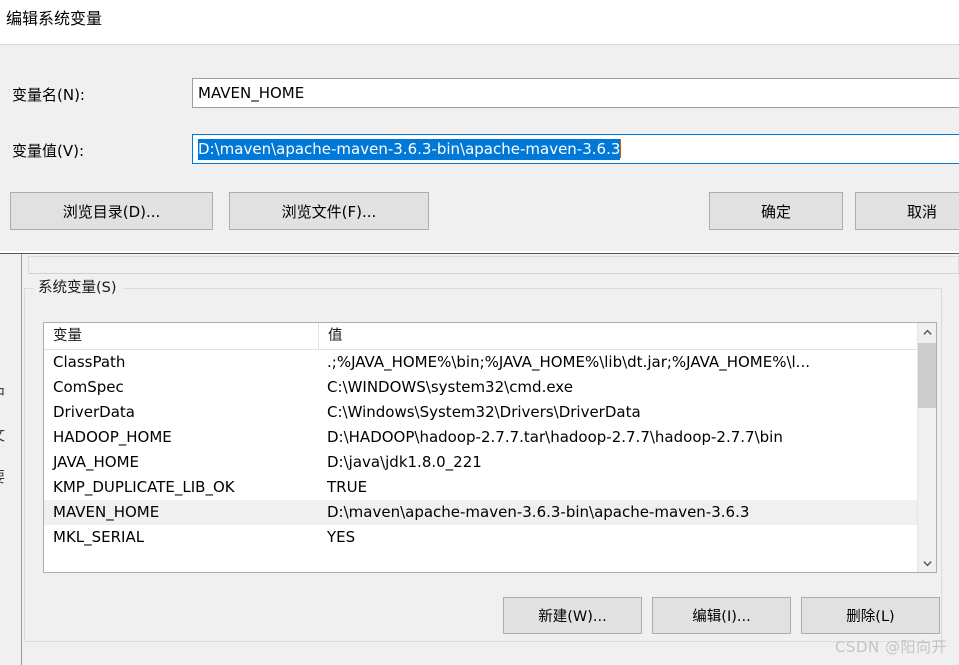  Describe the element at coordinates (96, 462) in the screenshot. I see `table-cell-variable: JAVA_HOME` at that location.